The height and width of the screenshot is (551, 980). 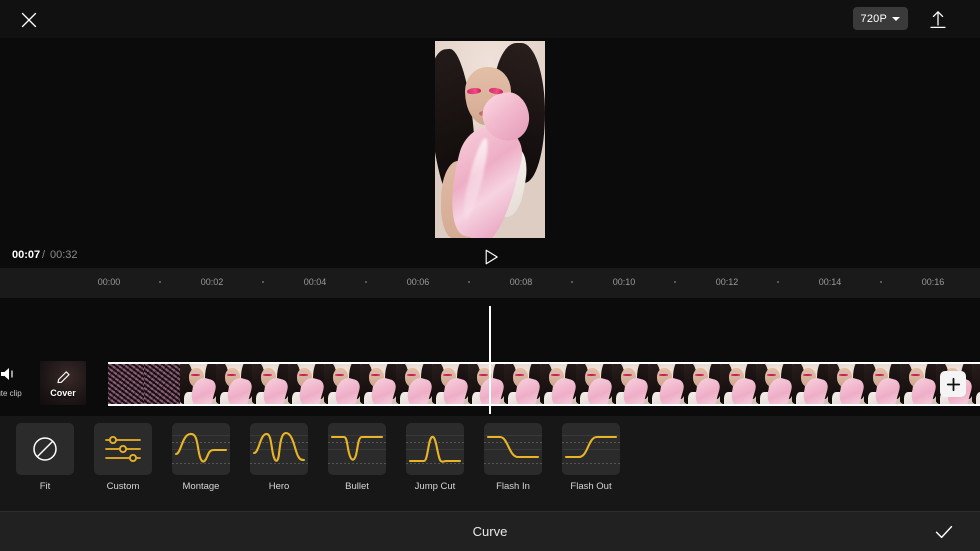 I want to click on flashout-curve-icon, so click(x=591, y=449).